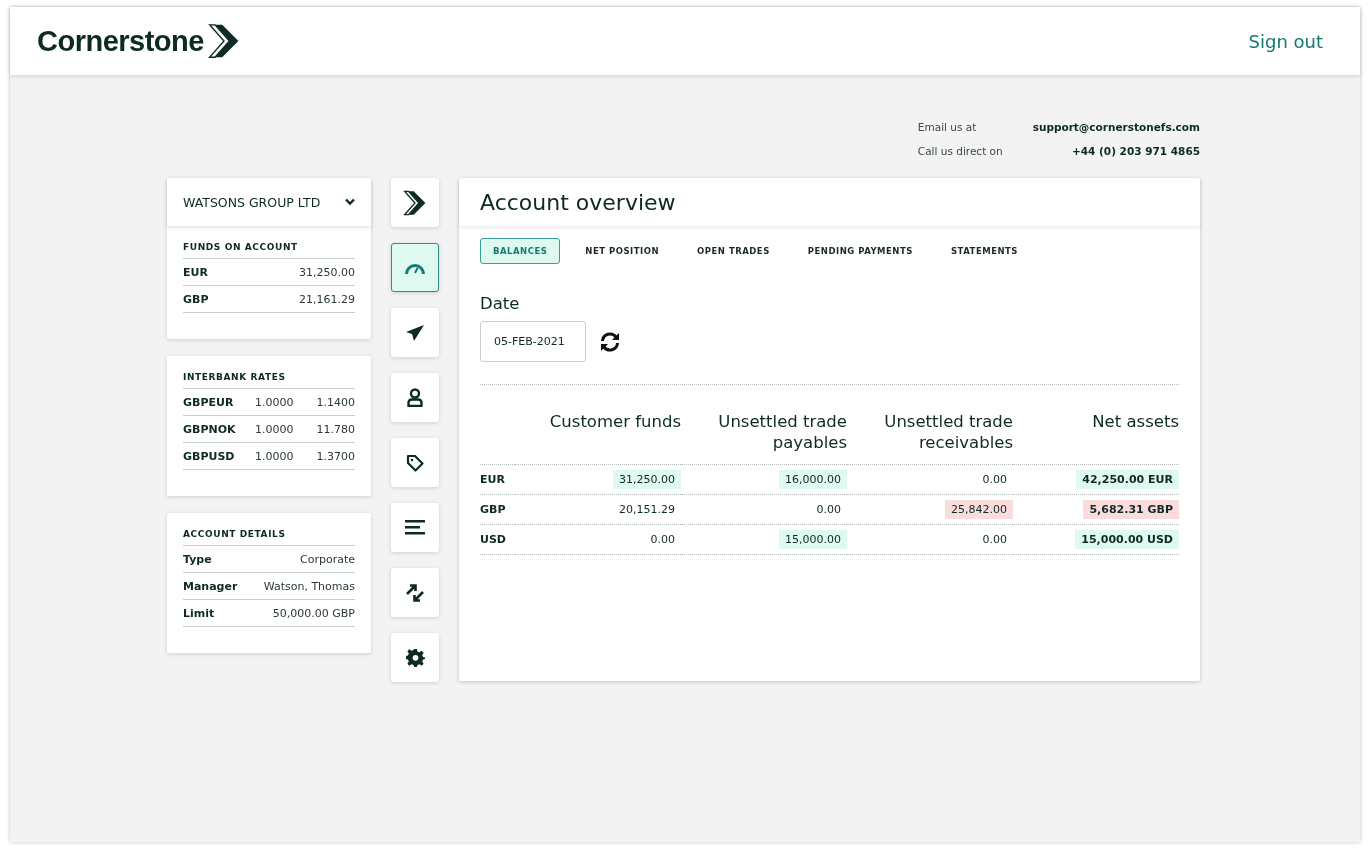 The height and width of the screenshot is (854, 1370). Describe the element at coordinates (327, 299) in the screenshot. I see `amount-value: 21,161.29` at that location.